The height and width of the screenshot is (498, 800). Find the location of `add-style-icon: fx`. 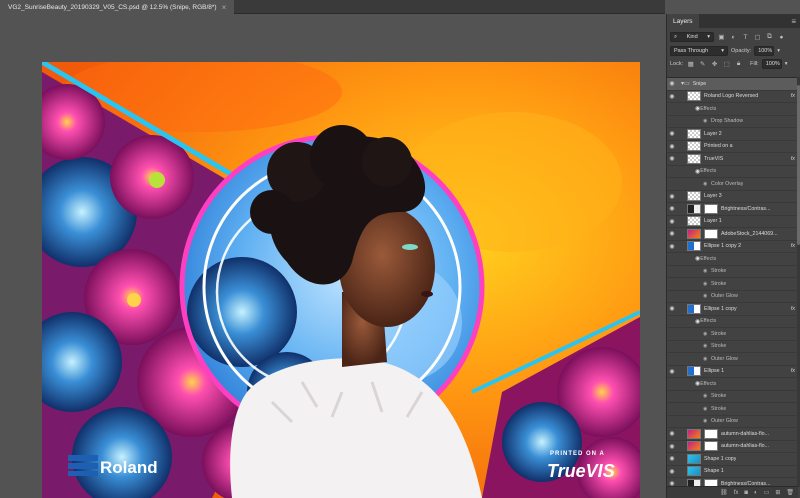

add-style-icon: fx is located at coordinates (736, 493).